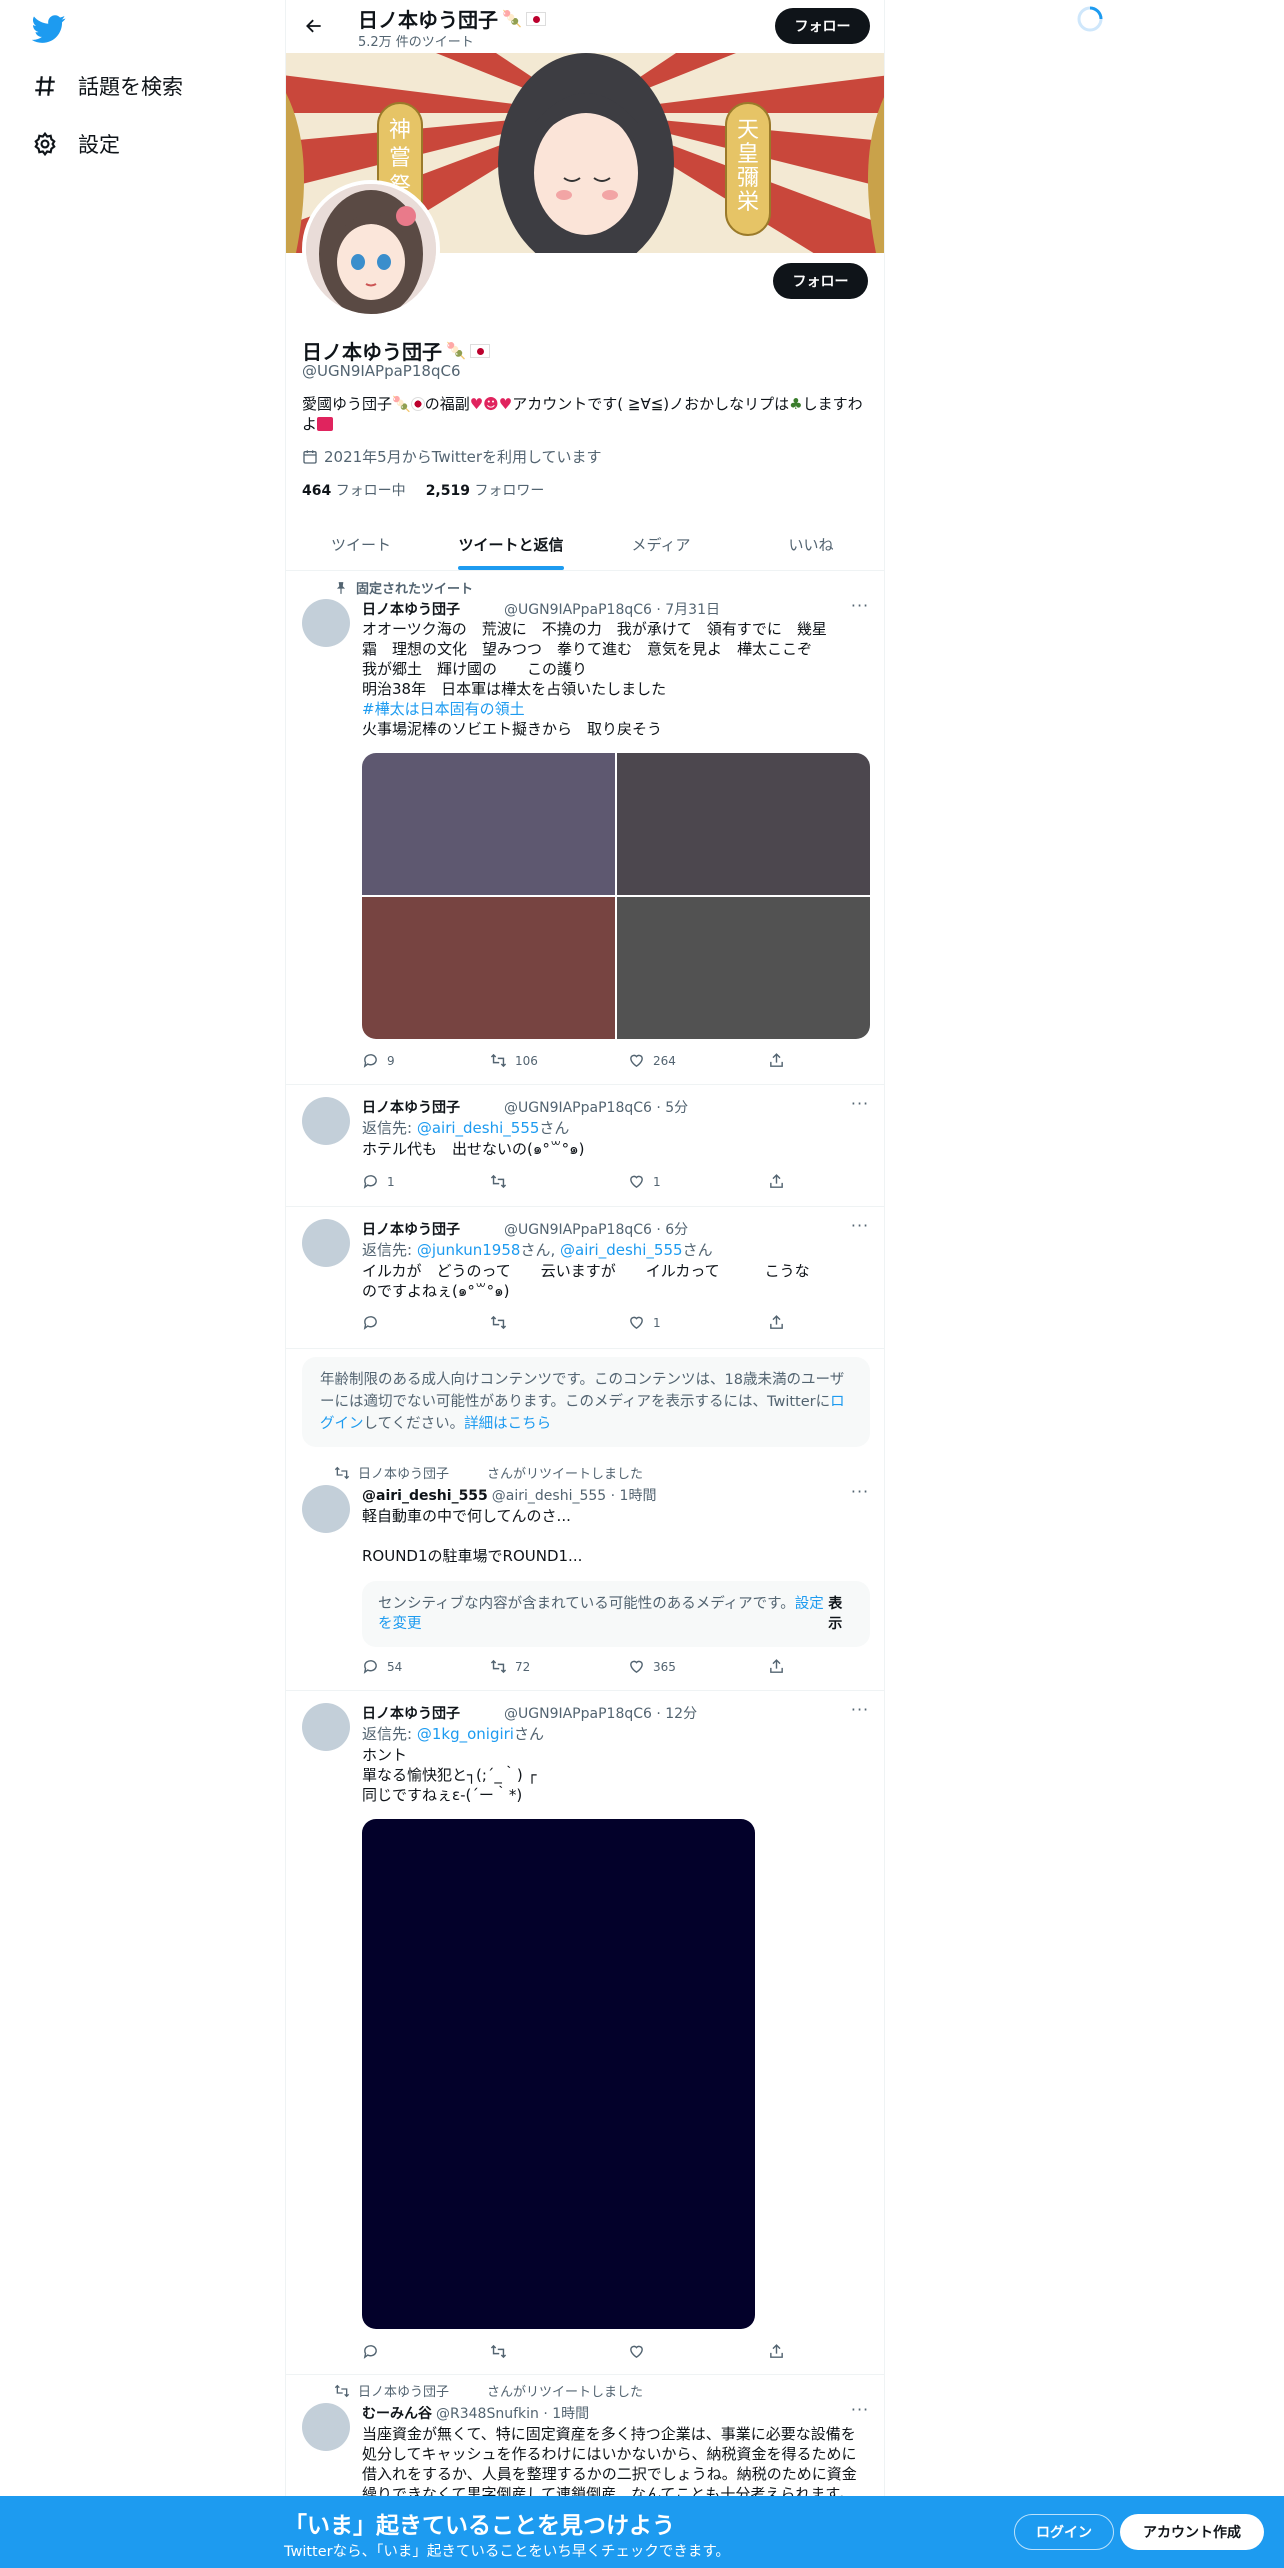 Image resolution: width=1284 pixels, height=2568 pixels. I want to click on notice-details-link: 詳細はこちら, so click(507, 1424).